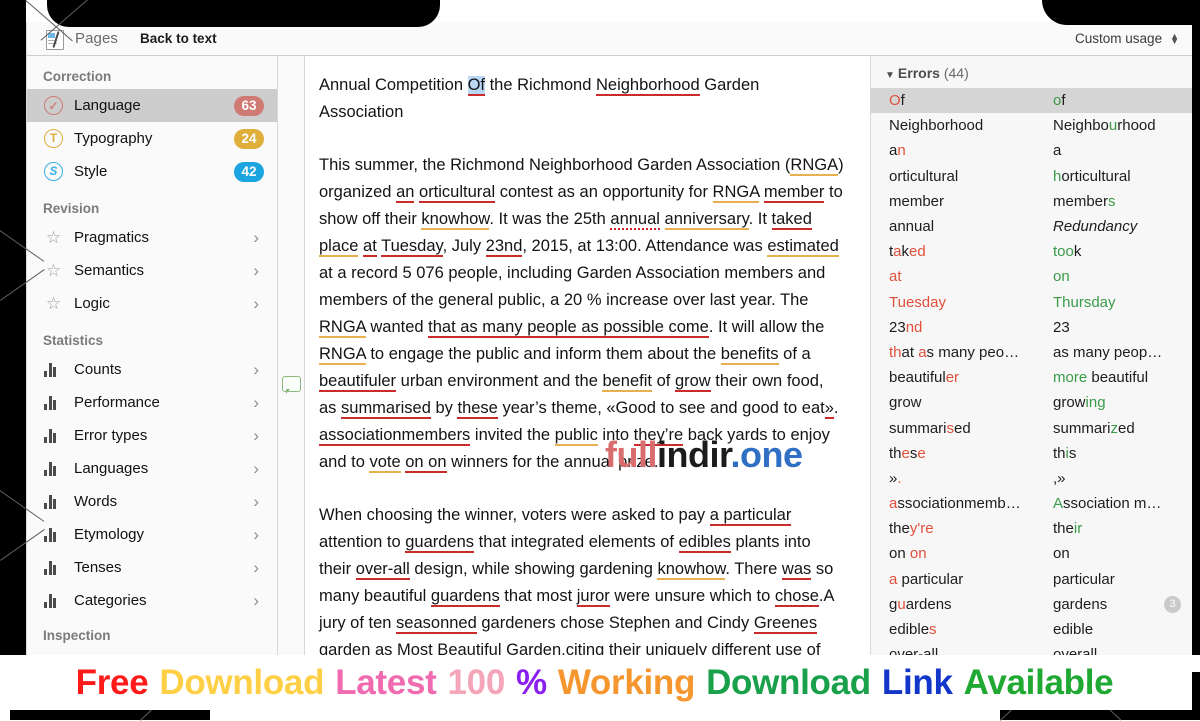 The width and height of the screenshot is (1200, 721). I want to click on text-run: . It will allow the, so click(766, 327).